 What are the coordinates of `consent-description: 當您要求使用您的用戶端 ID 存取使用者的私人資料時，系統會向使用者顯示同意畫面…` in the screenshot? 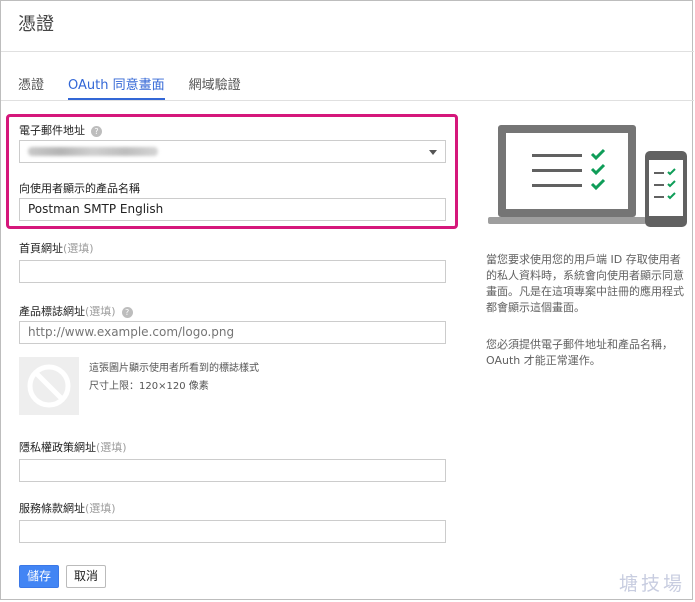 It's located at (585, 283).